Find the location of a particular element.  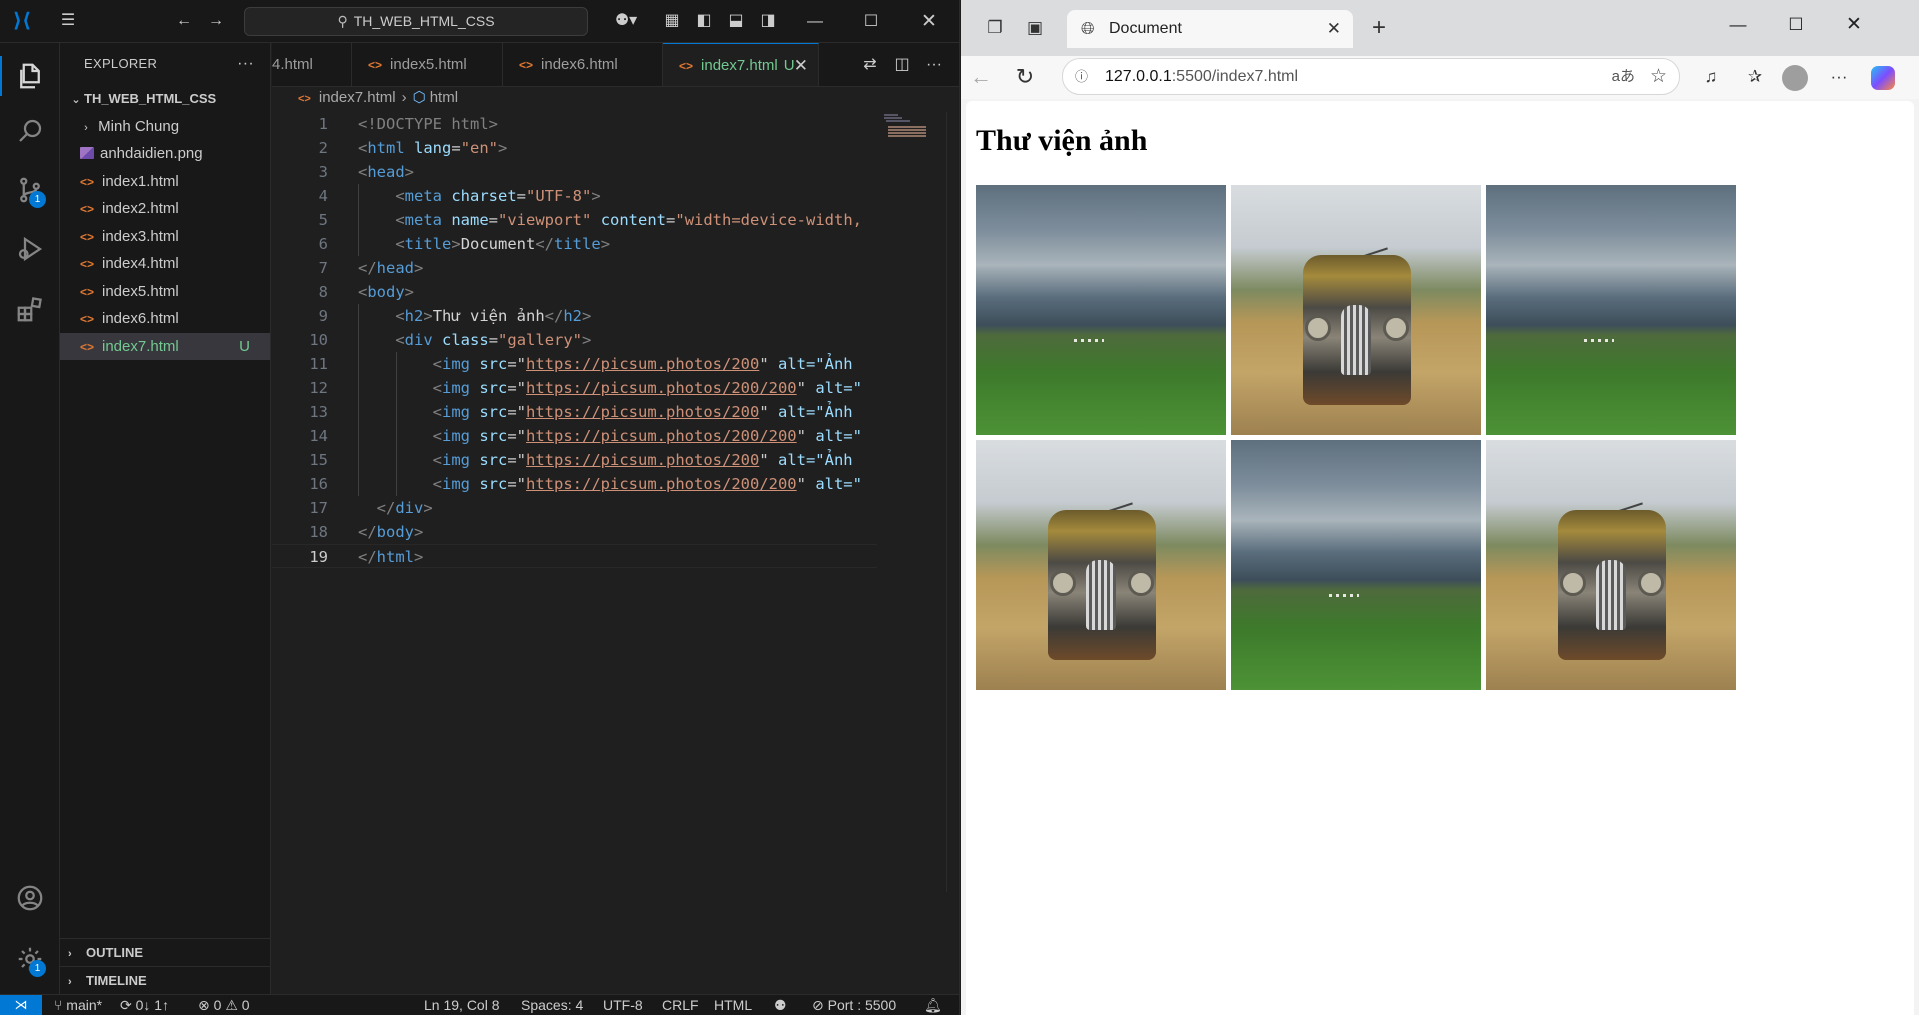

file-index2: <> index2.html is located at coordinates (165, 209).